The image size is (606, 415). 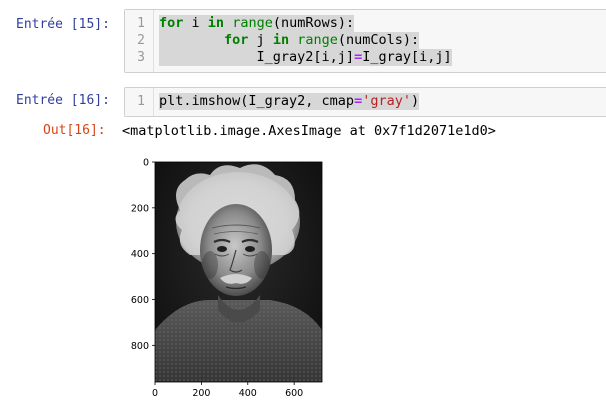 What do you see at coordinates (63, 24) in the screenshot?
I see `input-prompt: Entrée [15]:` at bounding box center [63, 24].